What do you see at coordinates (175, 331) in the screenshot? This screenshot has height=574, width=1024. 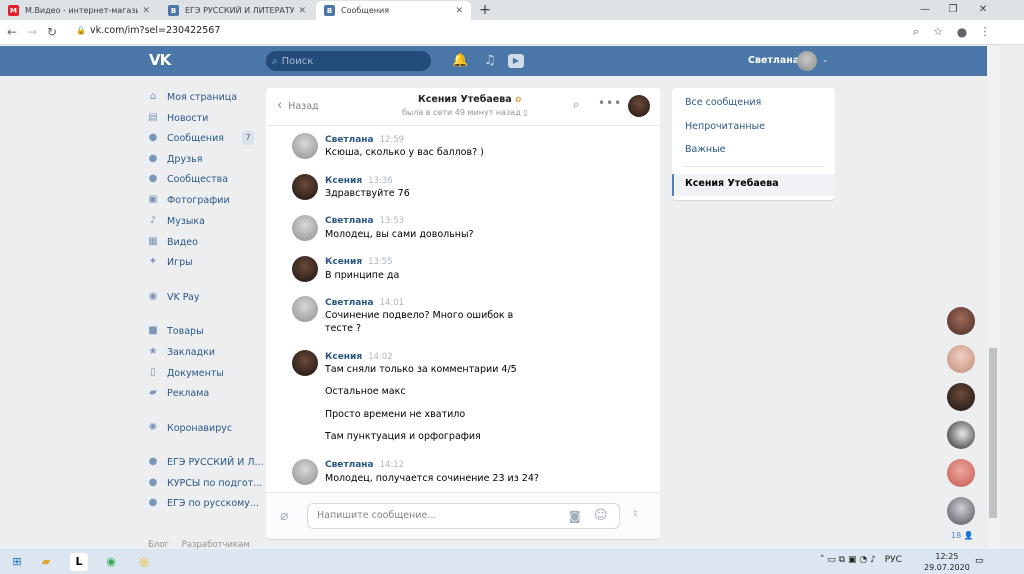 I see `sidebar-item-goods: ■ Товары` at bounding box center [175, 331].